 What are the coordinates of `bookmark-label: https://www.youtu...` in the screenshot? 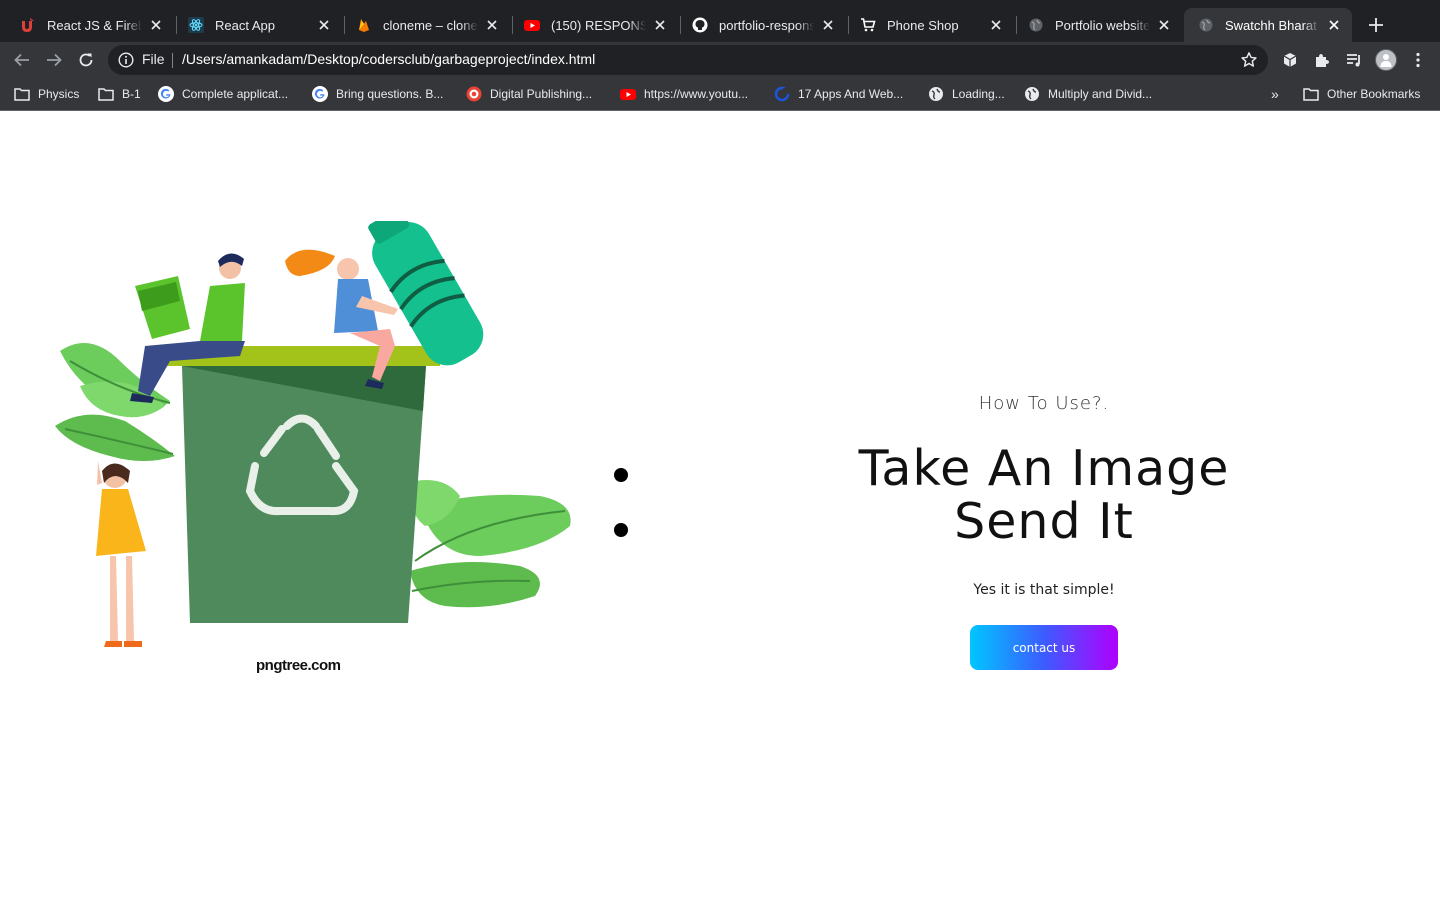 It's located at (696, 94).